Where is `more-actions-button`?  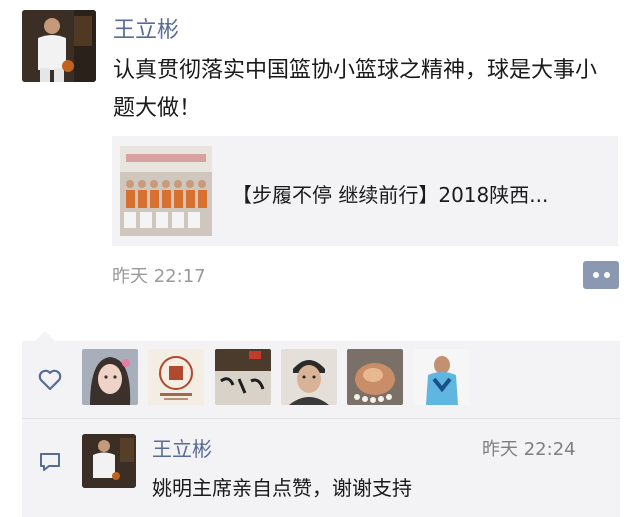 more-actions-button is located at coordinates (601, 275).